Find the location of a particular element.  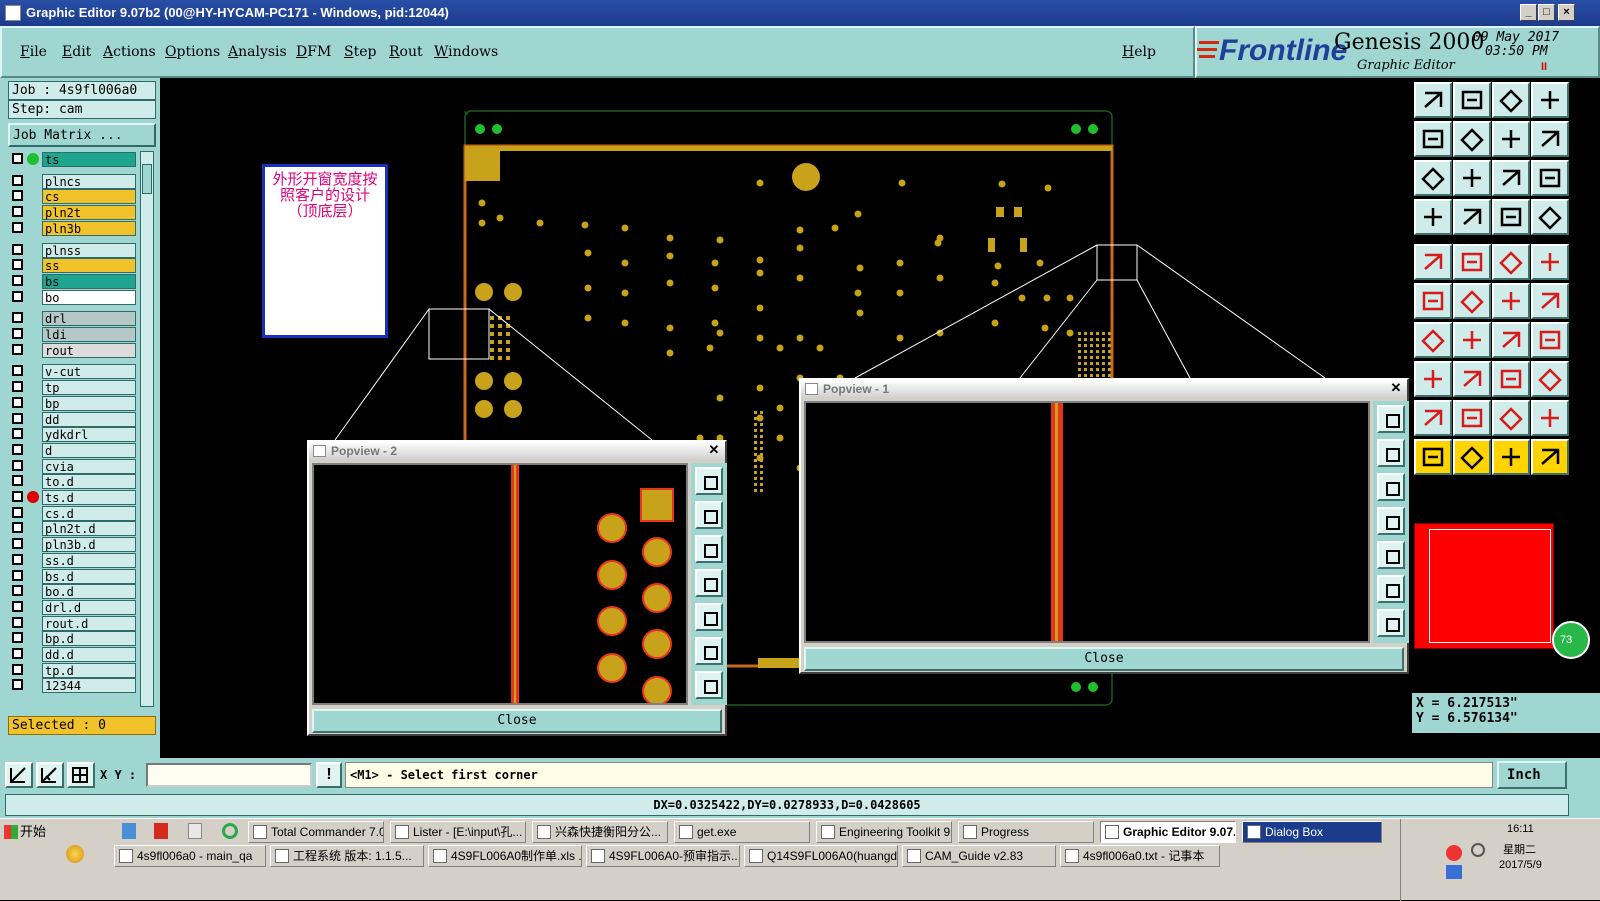

xy-input is located at coordinates (229, 775).